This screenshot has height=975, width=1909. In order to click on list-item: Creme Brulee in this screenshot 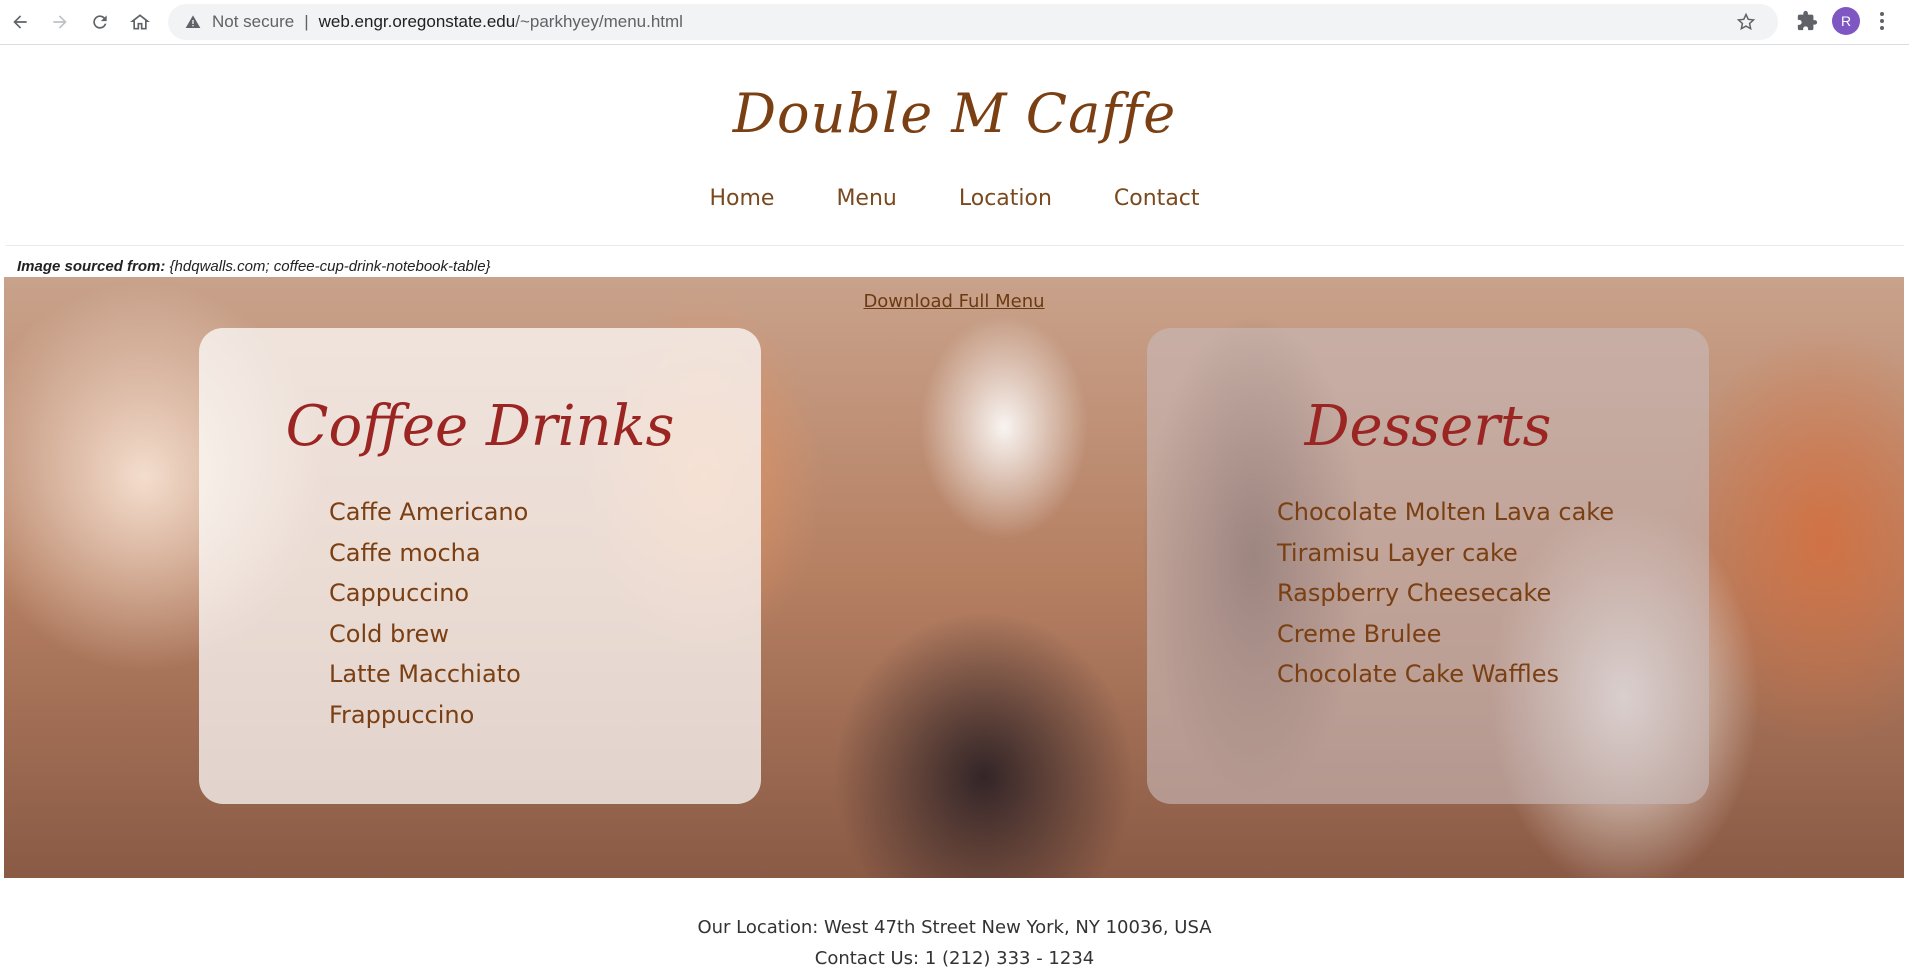, I will do `click(1359, 633)`.